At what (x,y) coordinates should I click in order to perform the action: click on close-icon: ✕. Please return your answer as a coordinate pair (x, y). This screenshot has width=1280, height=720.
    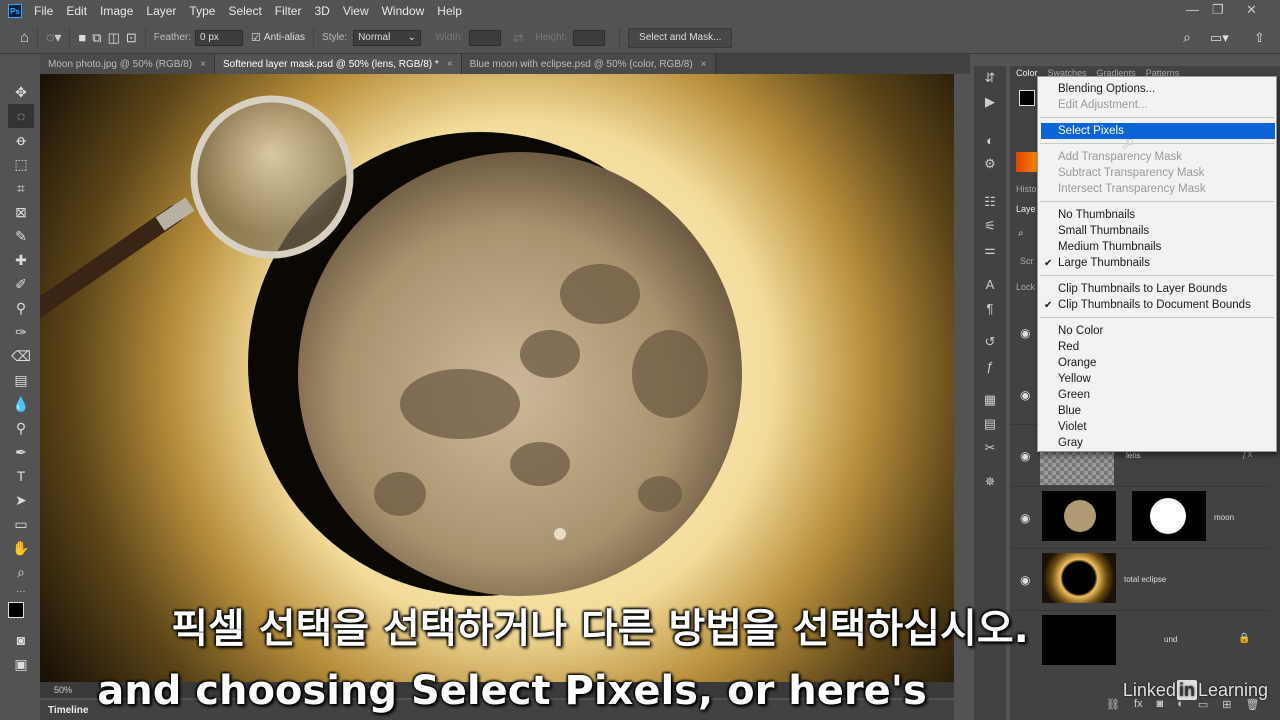
    Looking at the image, I should click on (1251, 10).